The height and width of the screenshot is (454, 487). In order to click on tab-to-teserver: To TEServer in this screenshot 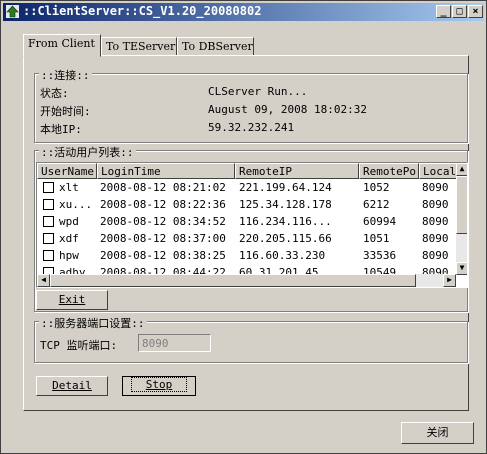, I will do `click(139, 46)`.